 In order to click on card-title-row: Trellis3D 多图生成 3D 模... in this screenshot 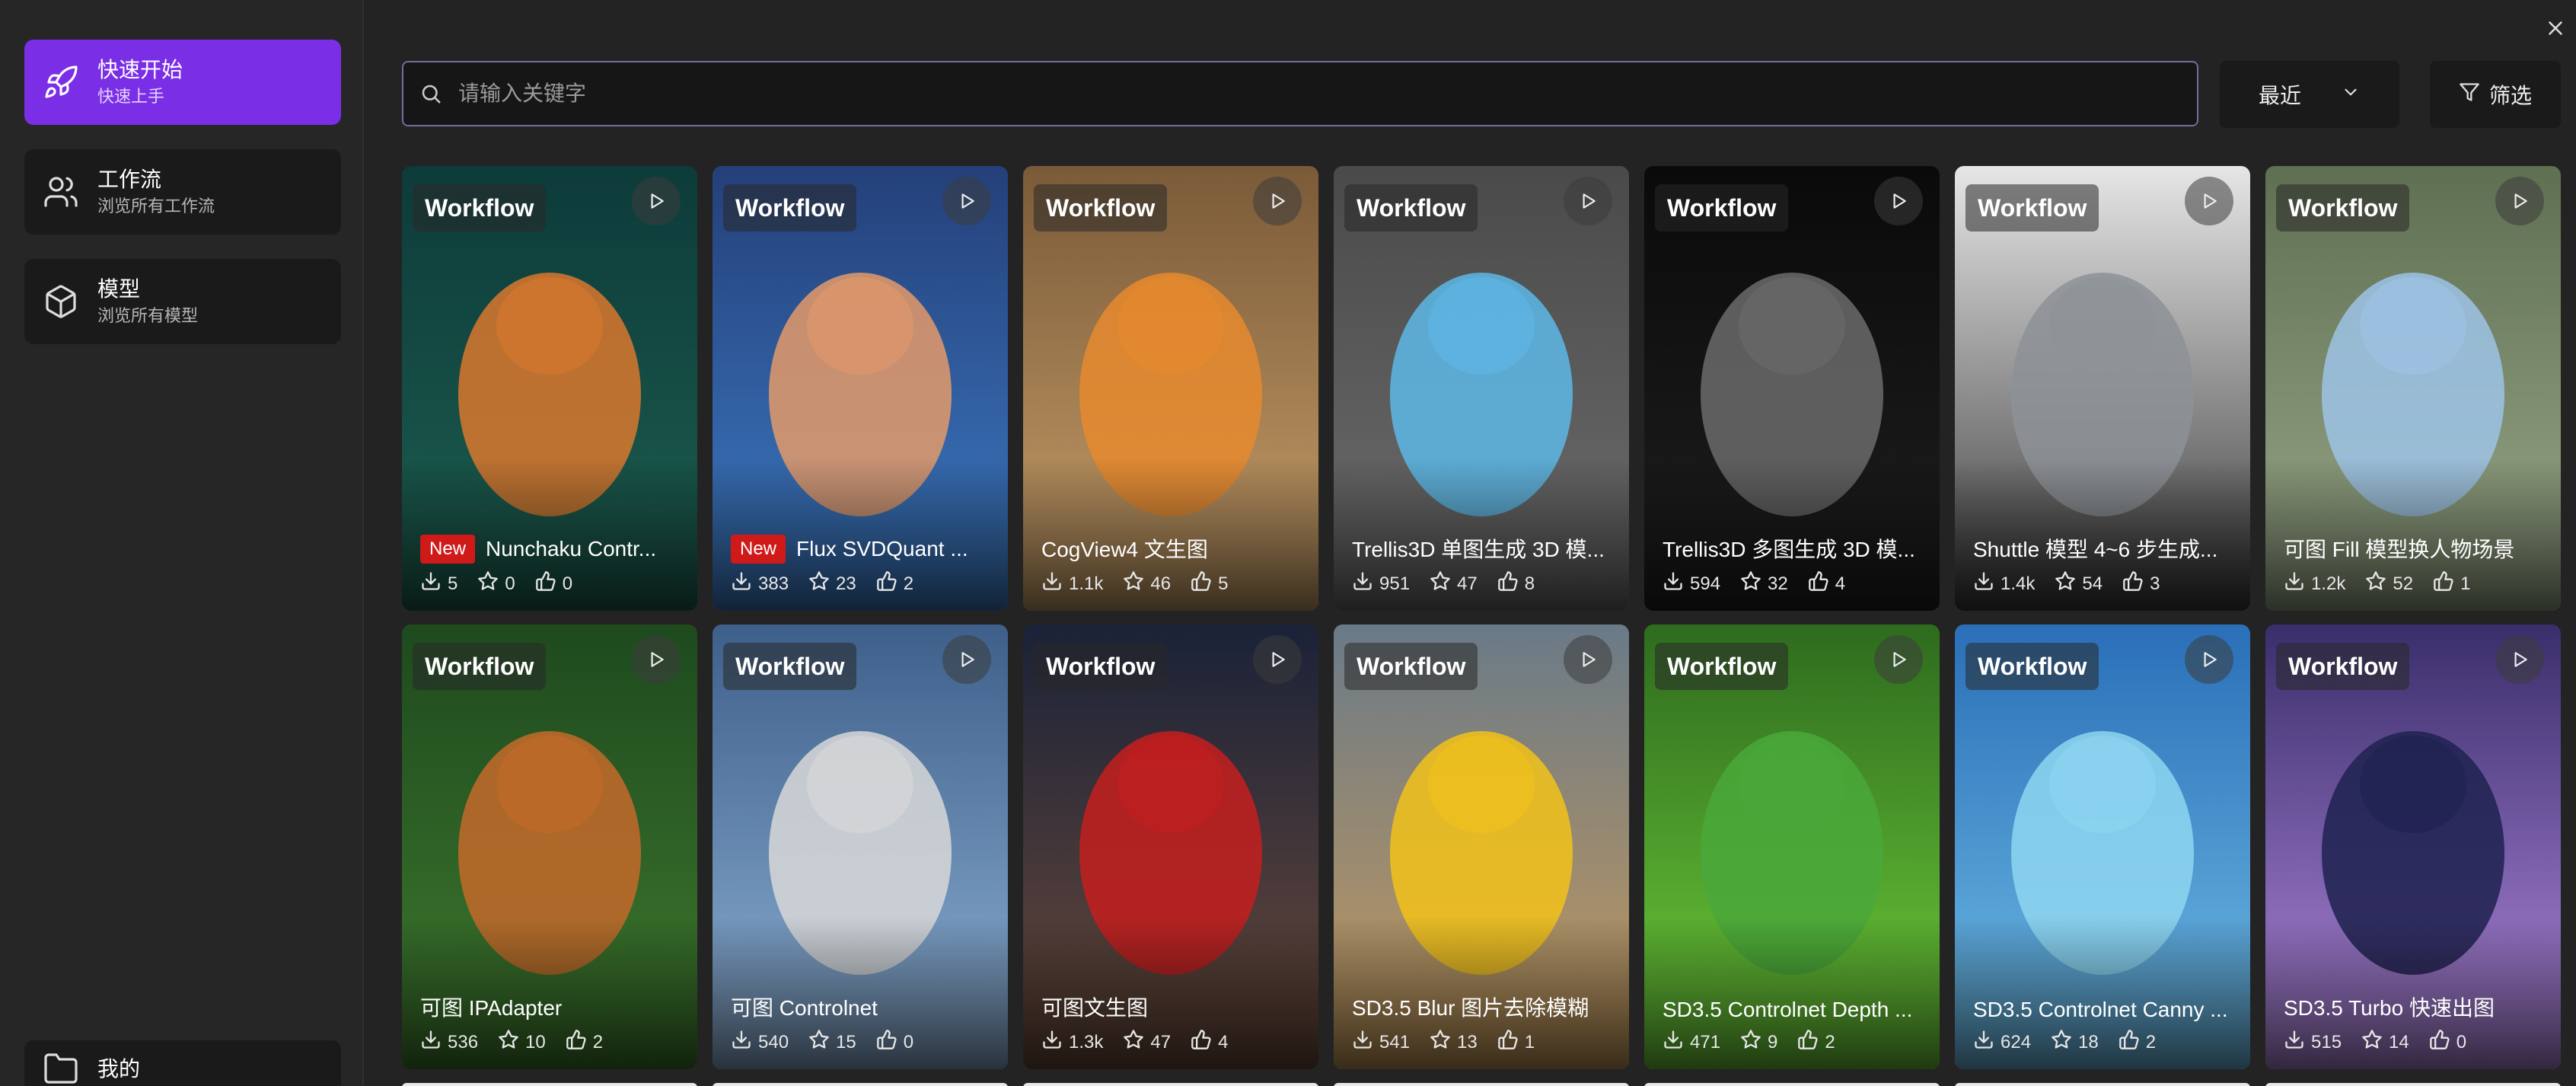, I will do `click(1795, 548)`.